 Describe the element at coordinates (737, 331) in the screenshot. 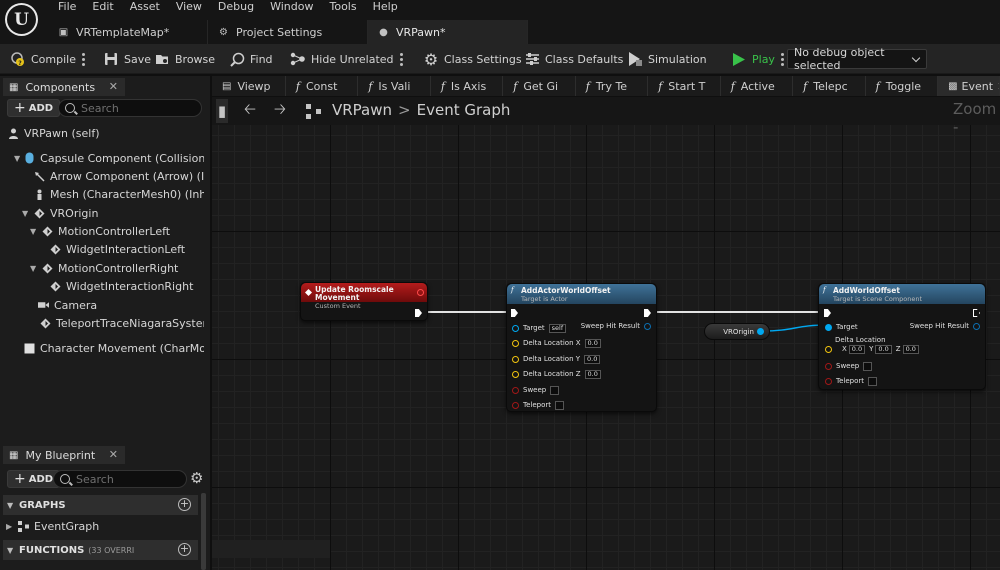

I see `vrorigin-variable-node: VROrigin` at that location.